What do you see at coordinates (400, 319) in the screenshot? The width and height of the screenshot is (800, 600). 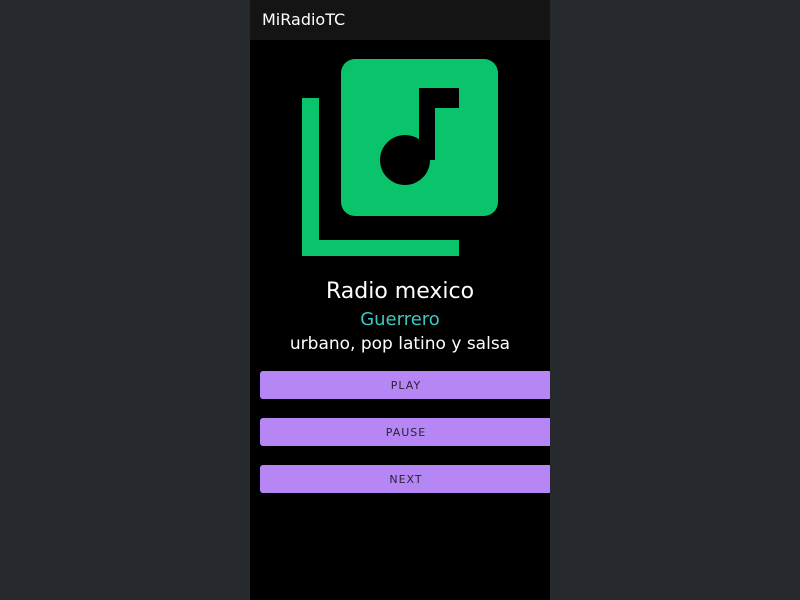 I see `station-region: Guerrero` at bounding box center [400, 319].